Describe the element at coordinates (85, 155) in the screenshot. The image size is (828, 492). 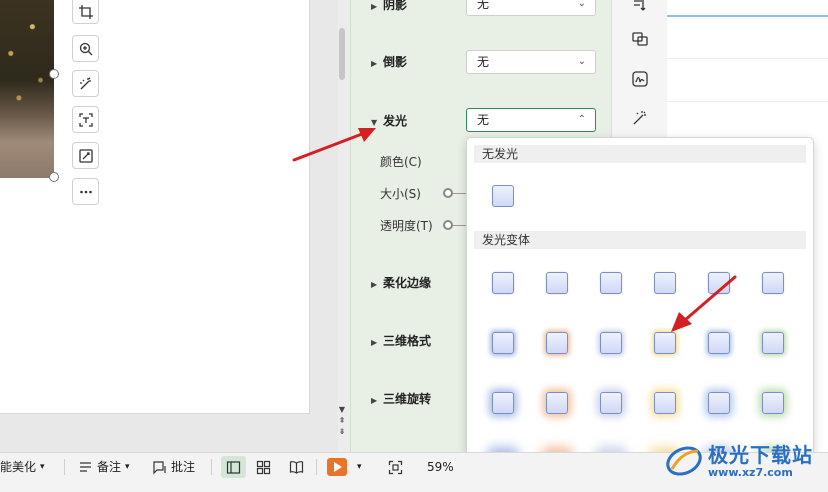
I see `image-edit-icon` at that location.